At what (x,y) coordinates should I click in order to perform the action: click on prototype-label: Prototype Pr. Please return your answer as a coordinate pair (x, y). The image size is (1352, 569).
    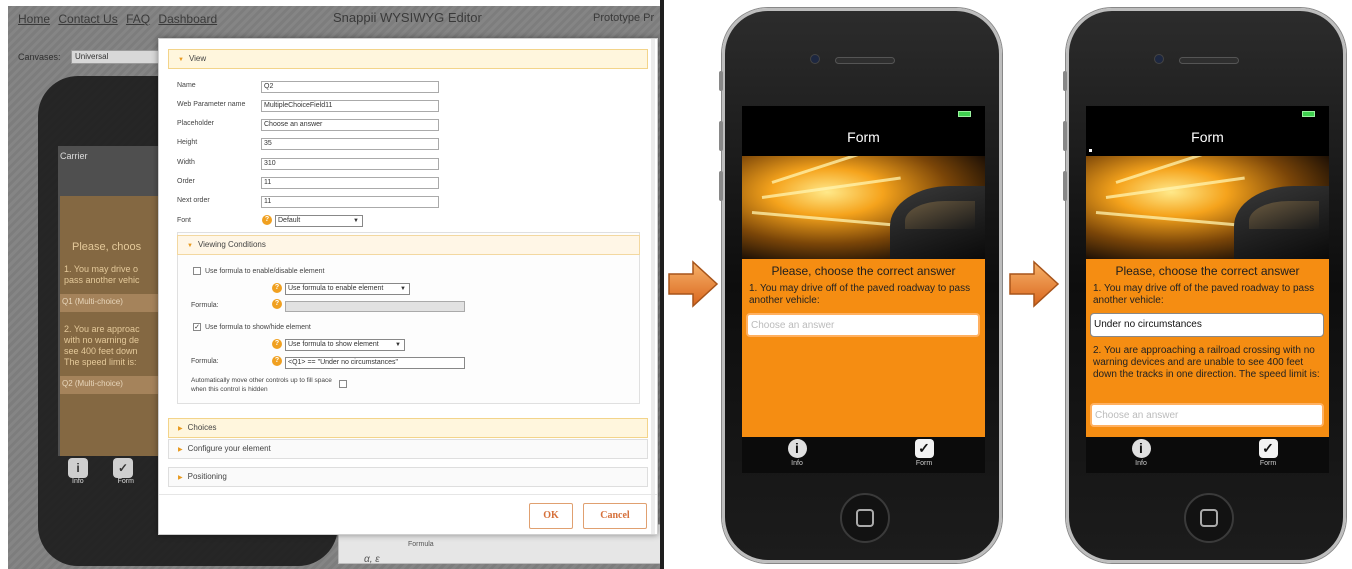
    Looking at the image, I should click on (624, 18).